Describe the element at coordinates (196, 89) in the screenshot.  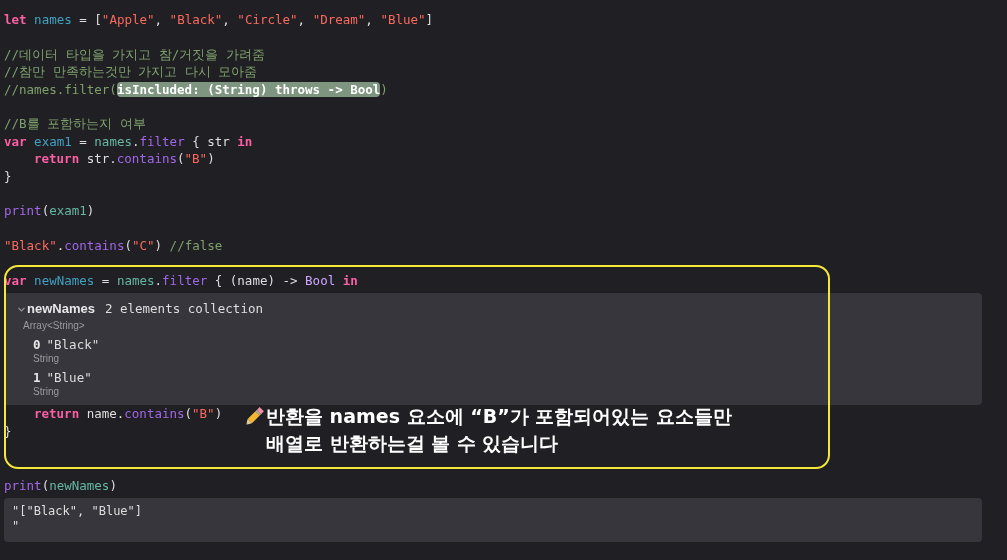
I see `code-line: //names.filter(isIncluded: (String) throws -> Bool)` at that location.